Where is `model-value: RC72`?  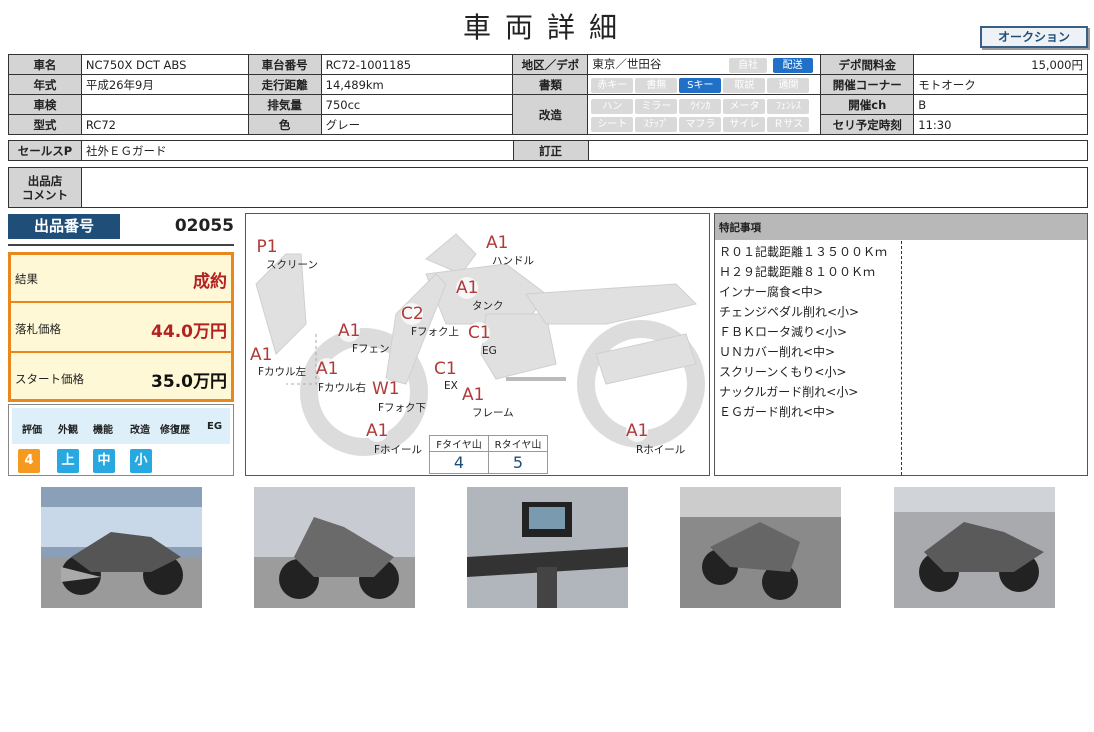 model-value: RC72 is located at coordinates (164, 124).